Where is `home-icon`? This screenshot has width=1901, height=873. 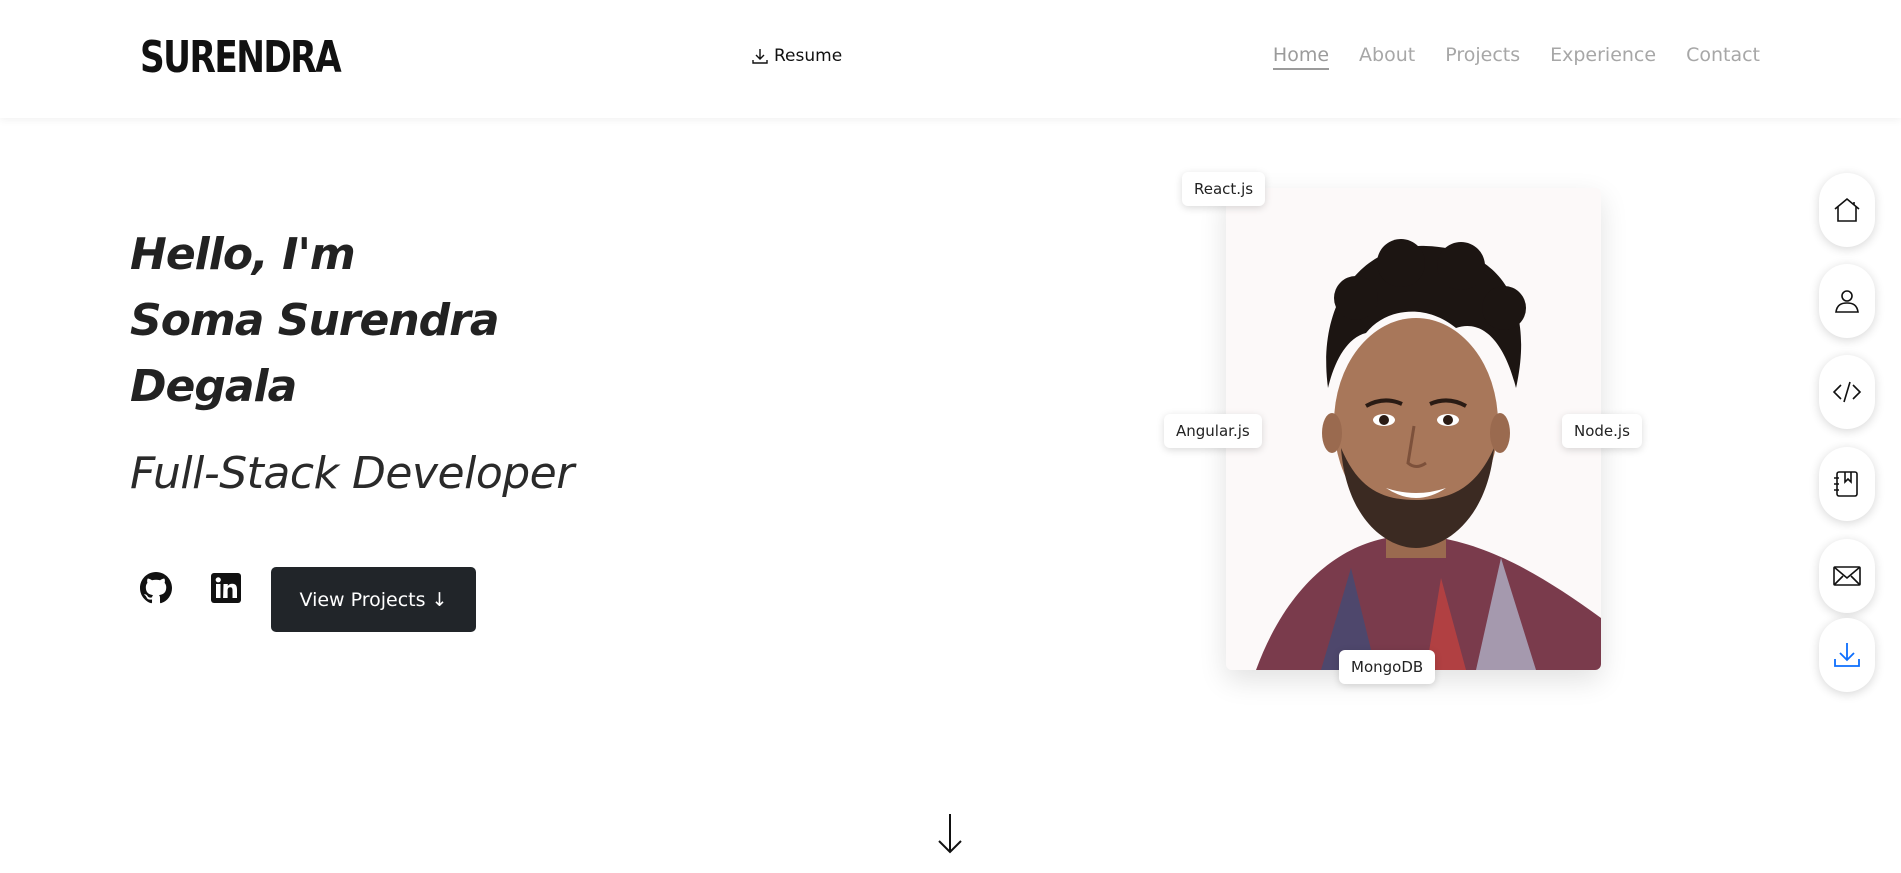
home-icon is located at coordinates (1847, 209).